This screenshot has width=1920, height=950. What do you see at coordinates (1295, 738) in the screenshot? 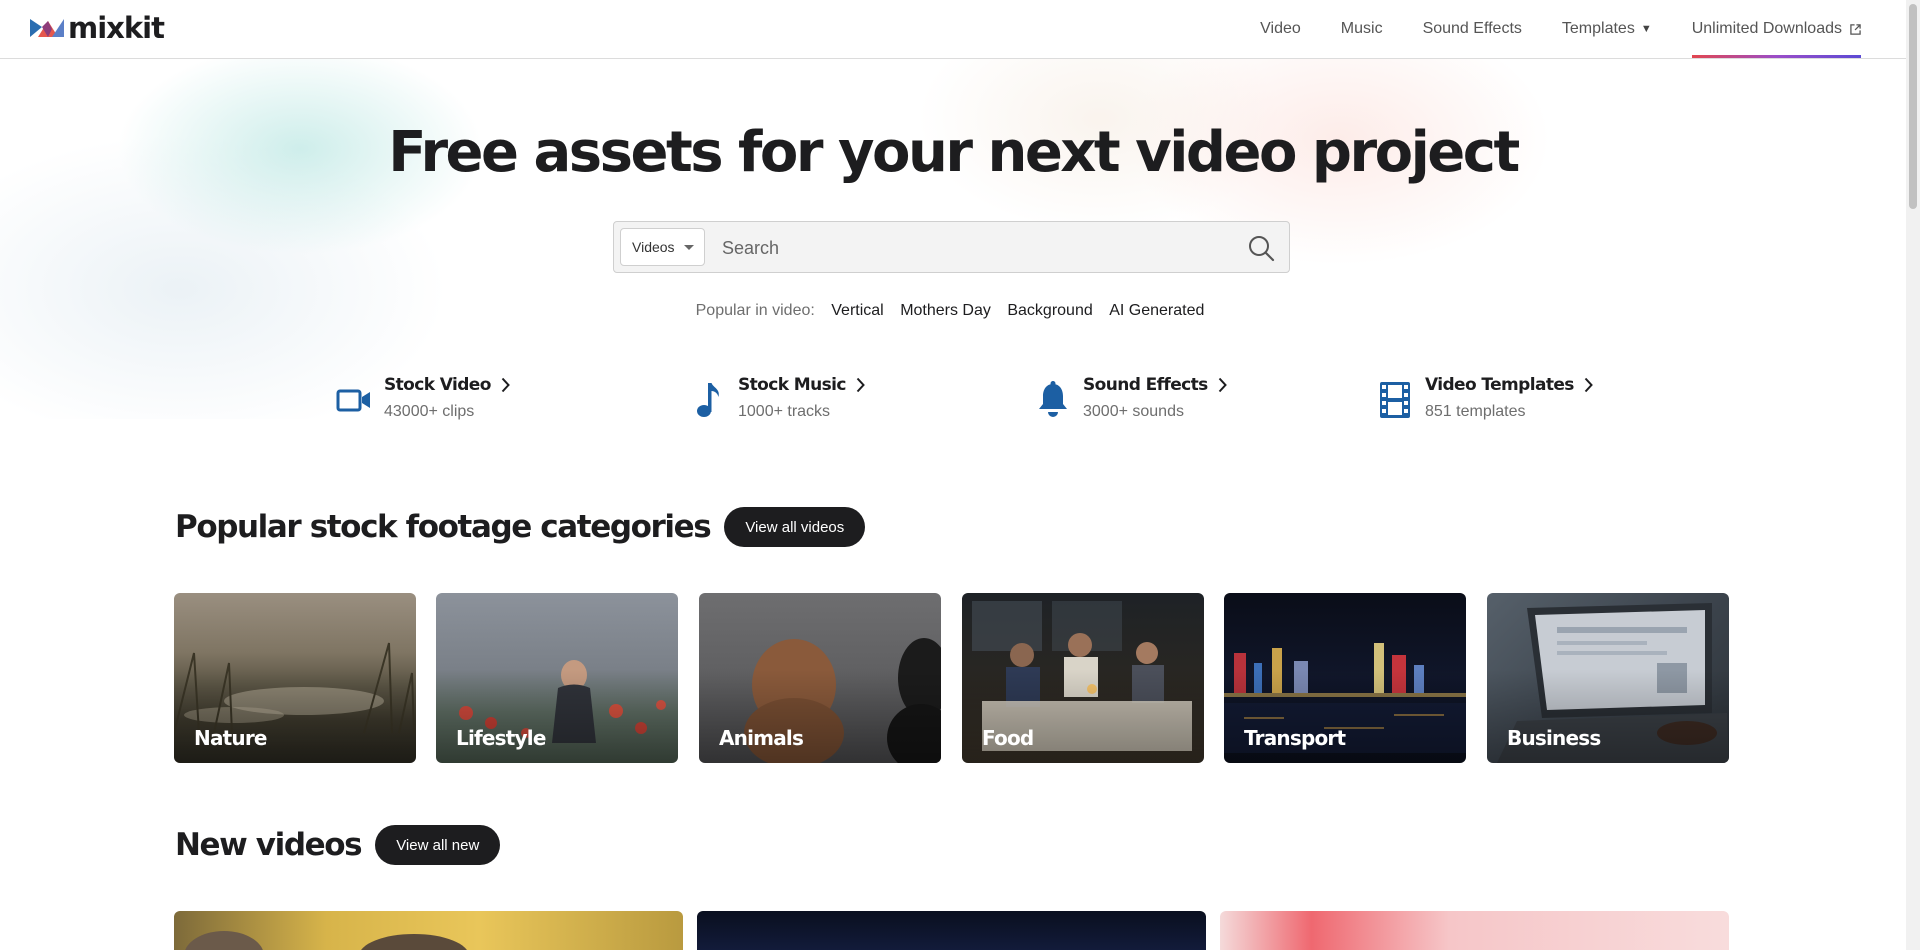
I see `tile-label: Transport` at bounding box center [1295, 738].